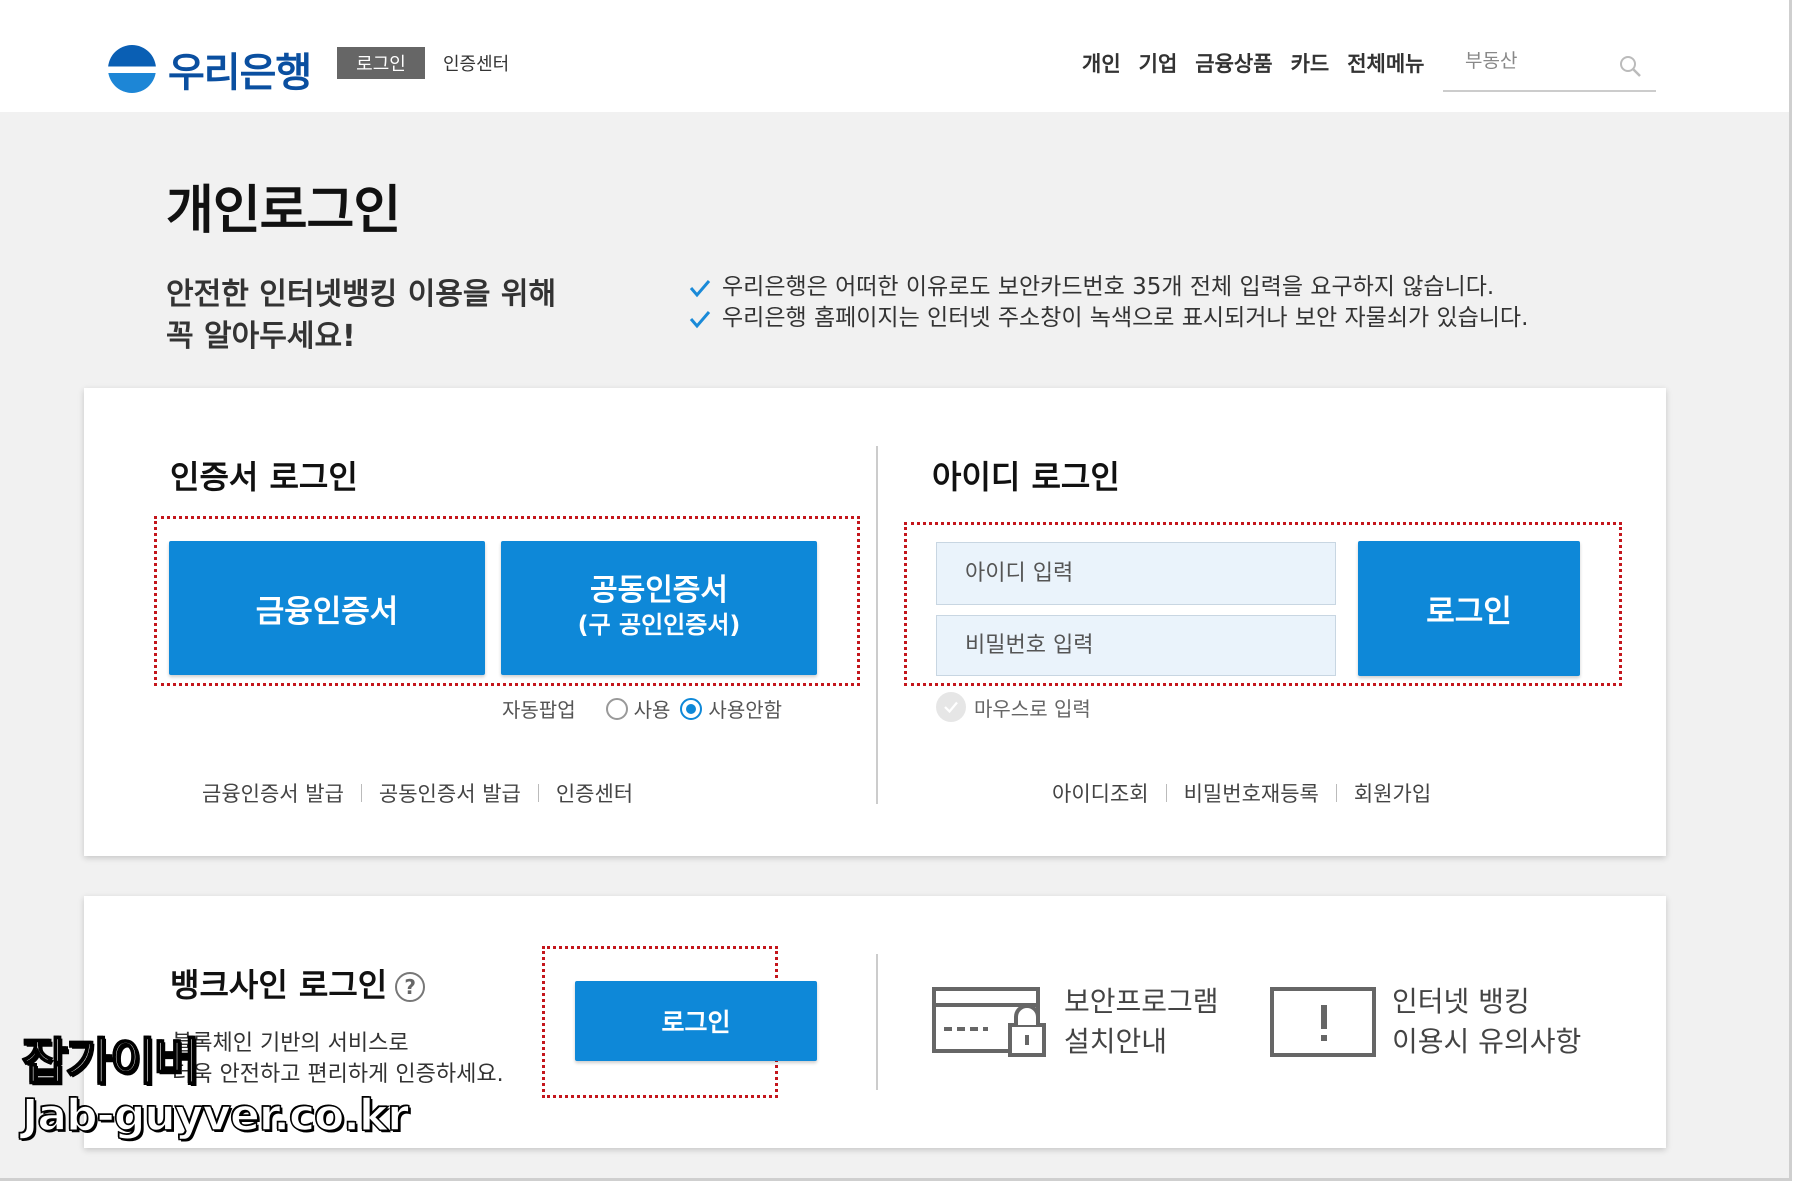 The width and height of the screenshot is (1800, 1185). Describe the element at coordinates (1158, 63) in the screenshot. I see `nav-business: 기업` at that location.